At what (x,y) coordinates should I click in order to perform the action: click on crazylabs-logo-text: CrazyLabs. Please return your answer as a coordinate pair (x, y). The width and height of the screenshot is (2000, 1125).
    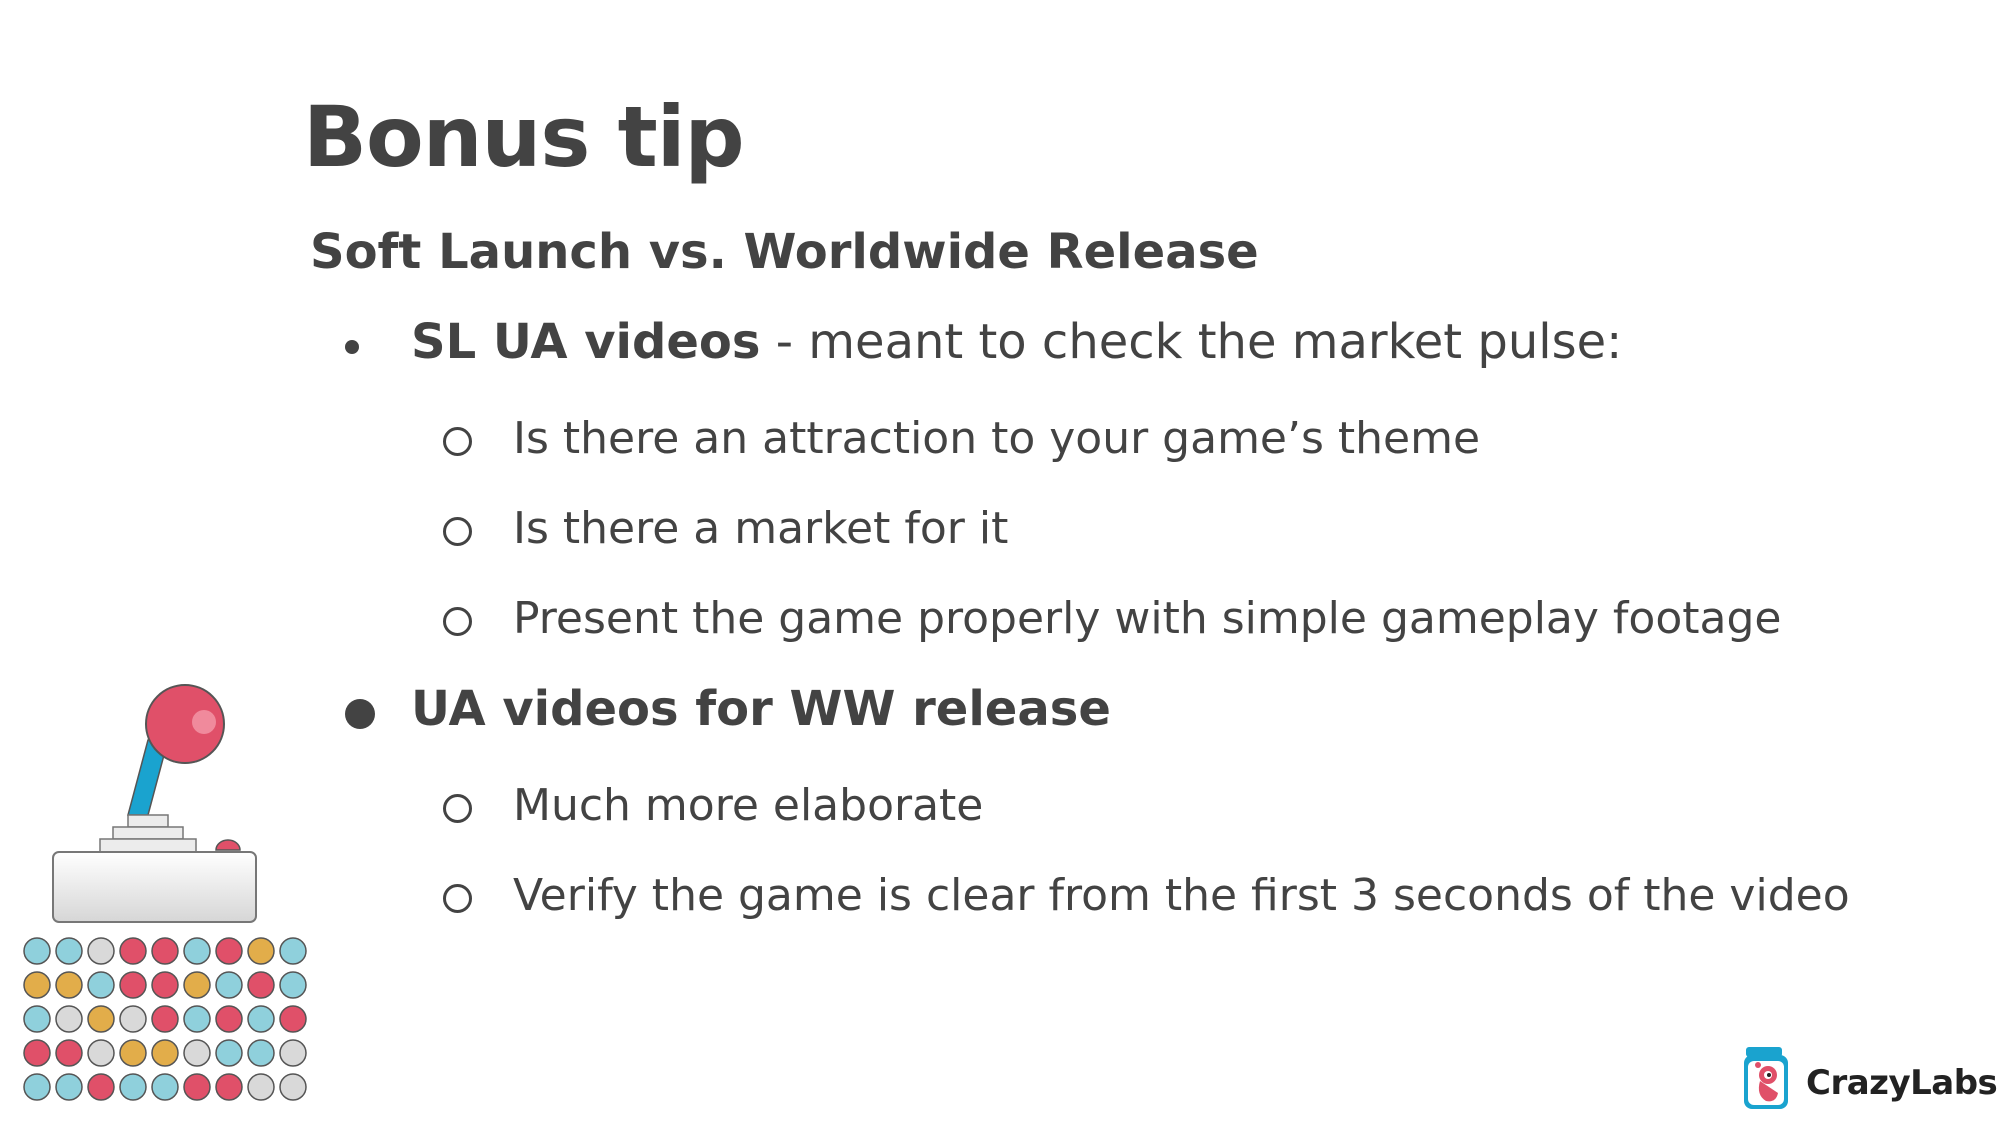
    Looking at the image, I should click on (1902, 1083).